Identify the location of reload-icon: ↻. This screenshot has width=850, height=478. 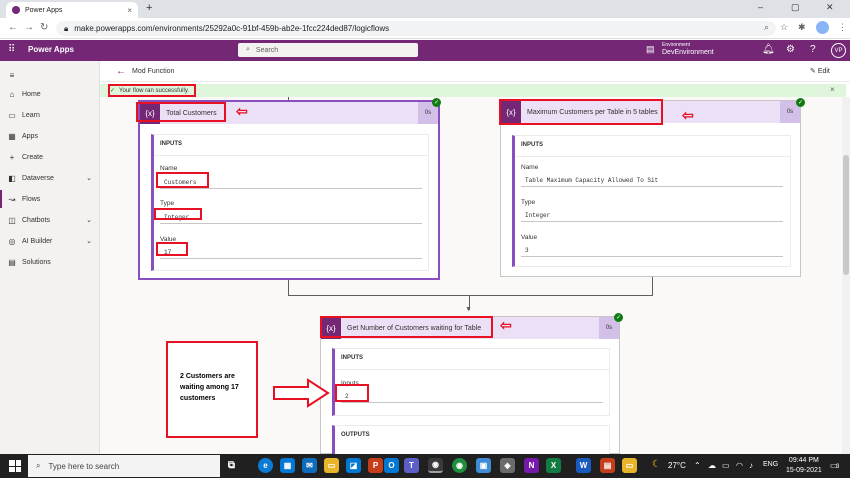
(44, 27).